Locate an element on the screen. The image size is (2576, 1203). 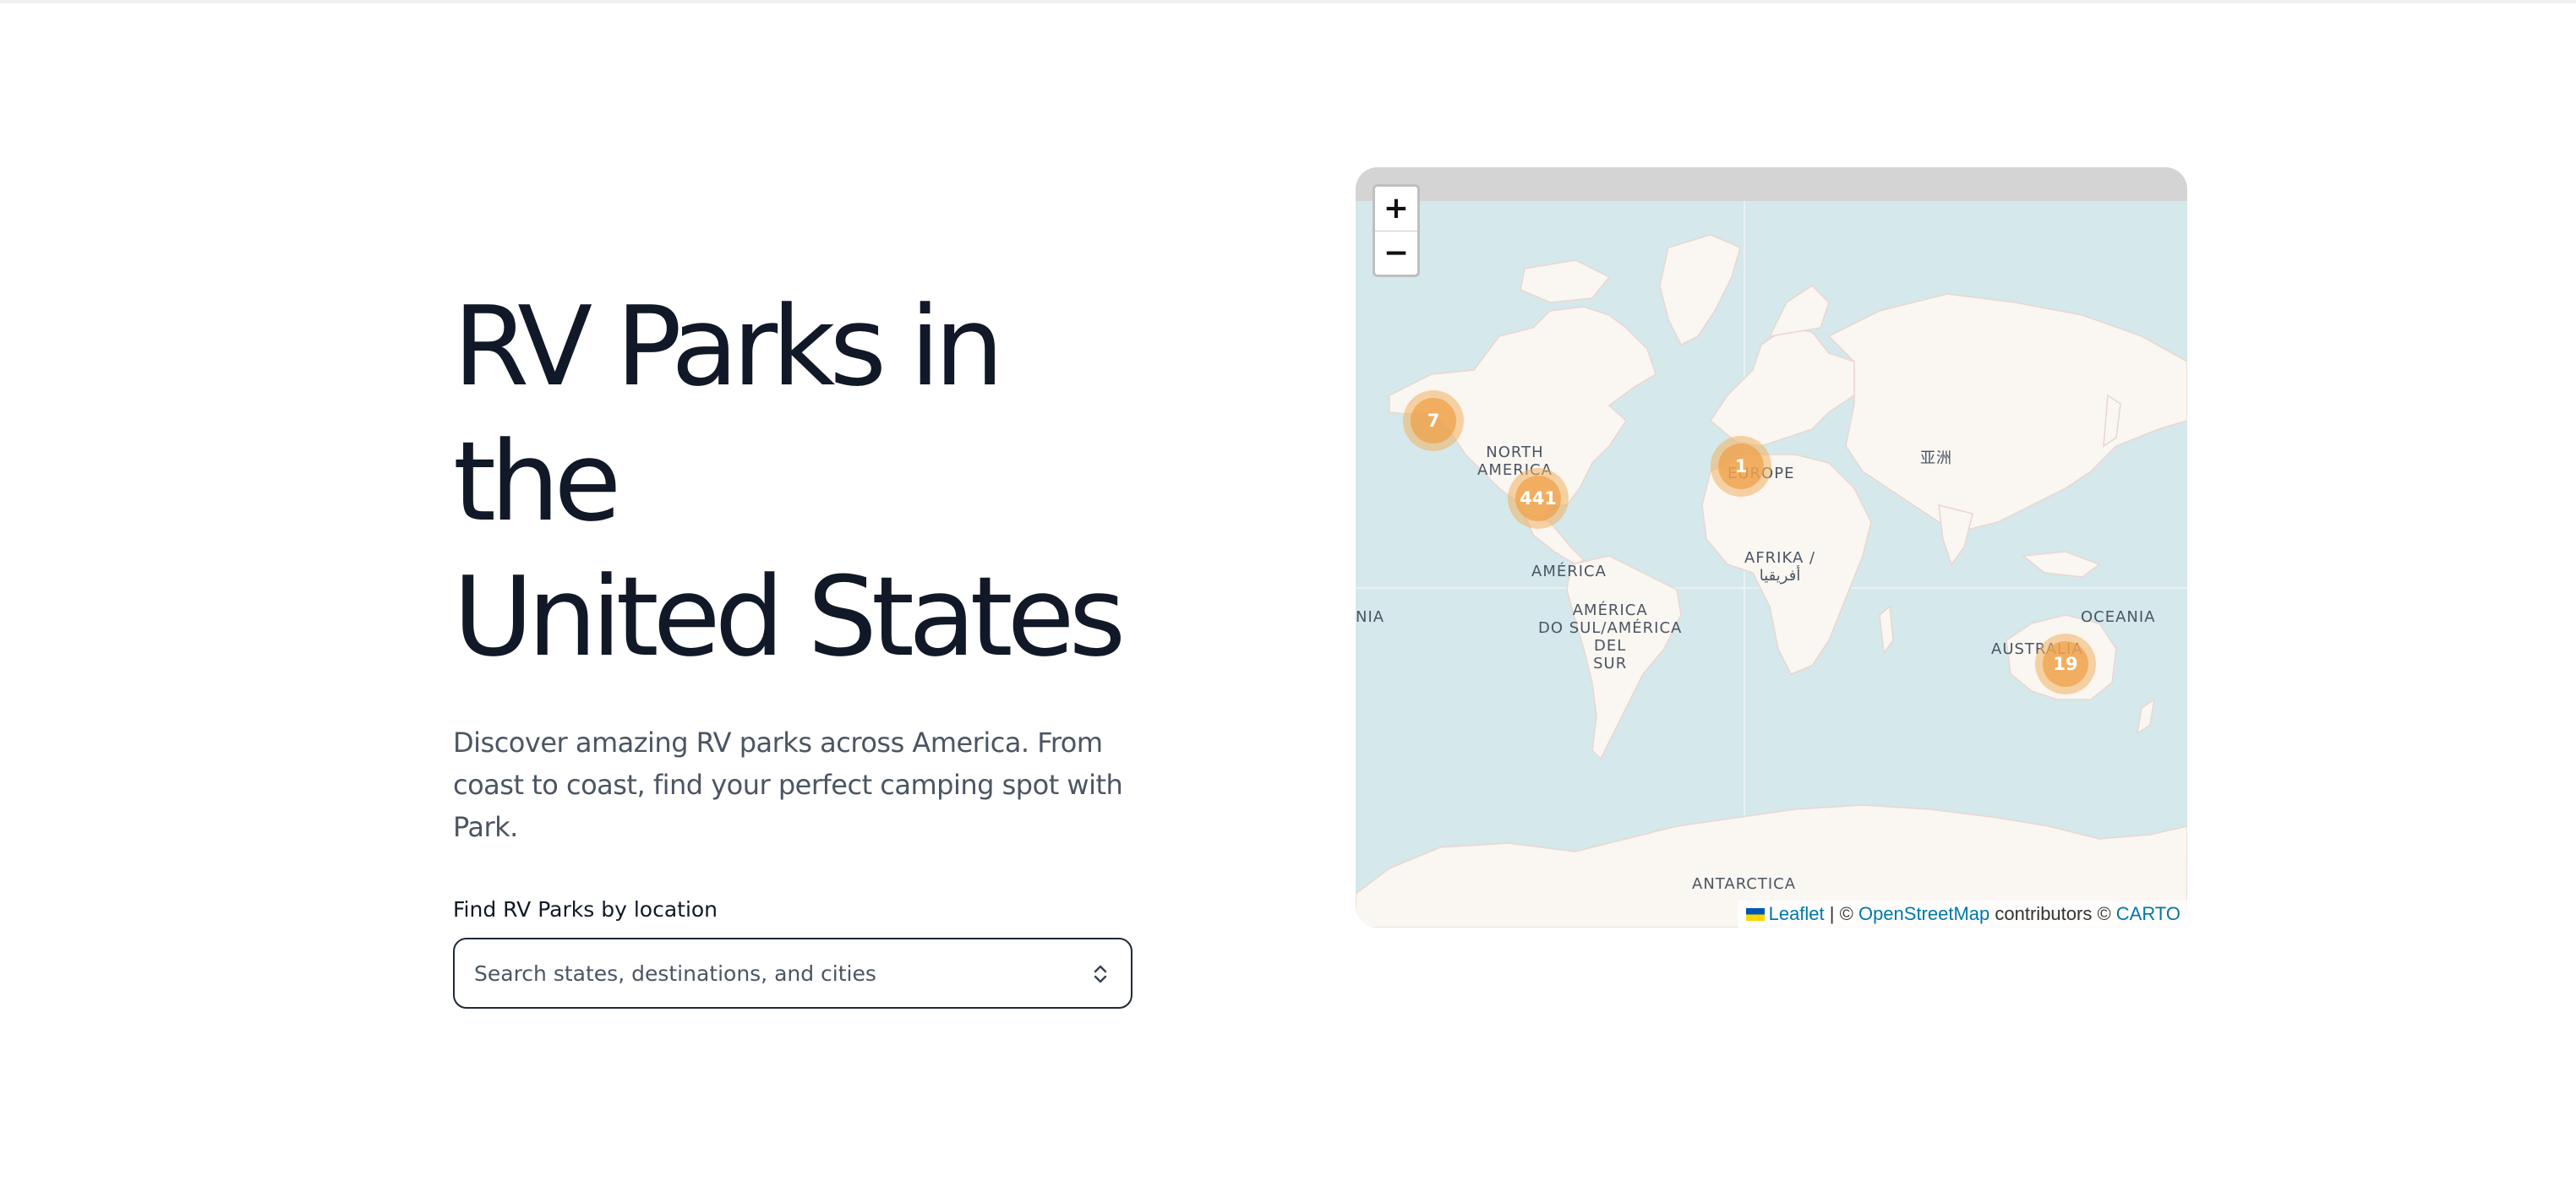
ukraine-flag-icon is located at coordinates (1755, 914).